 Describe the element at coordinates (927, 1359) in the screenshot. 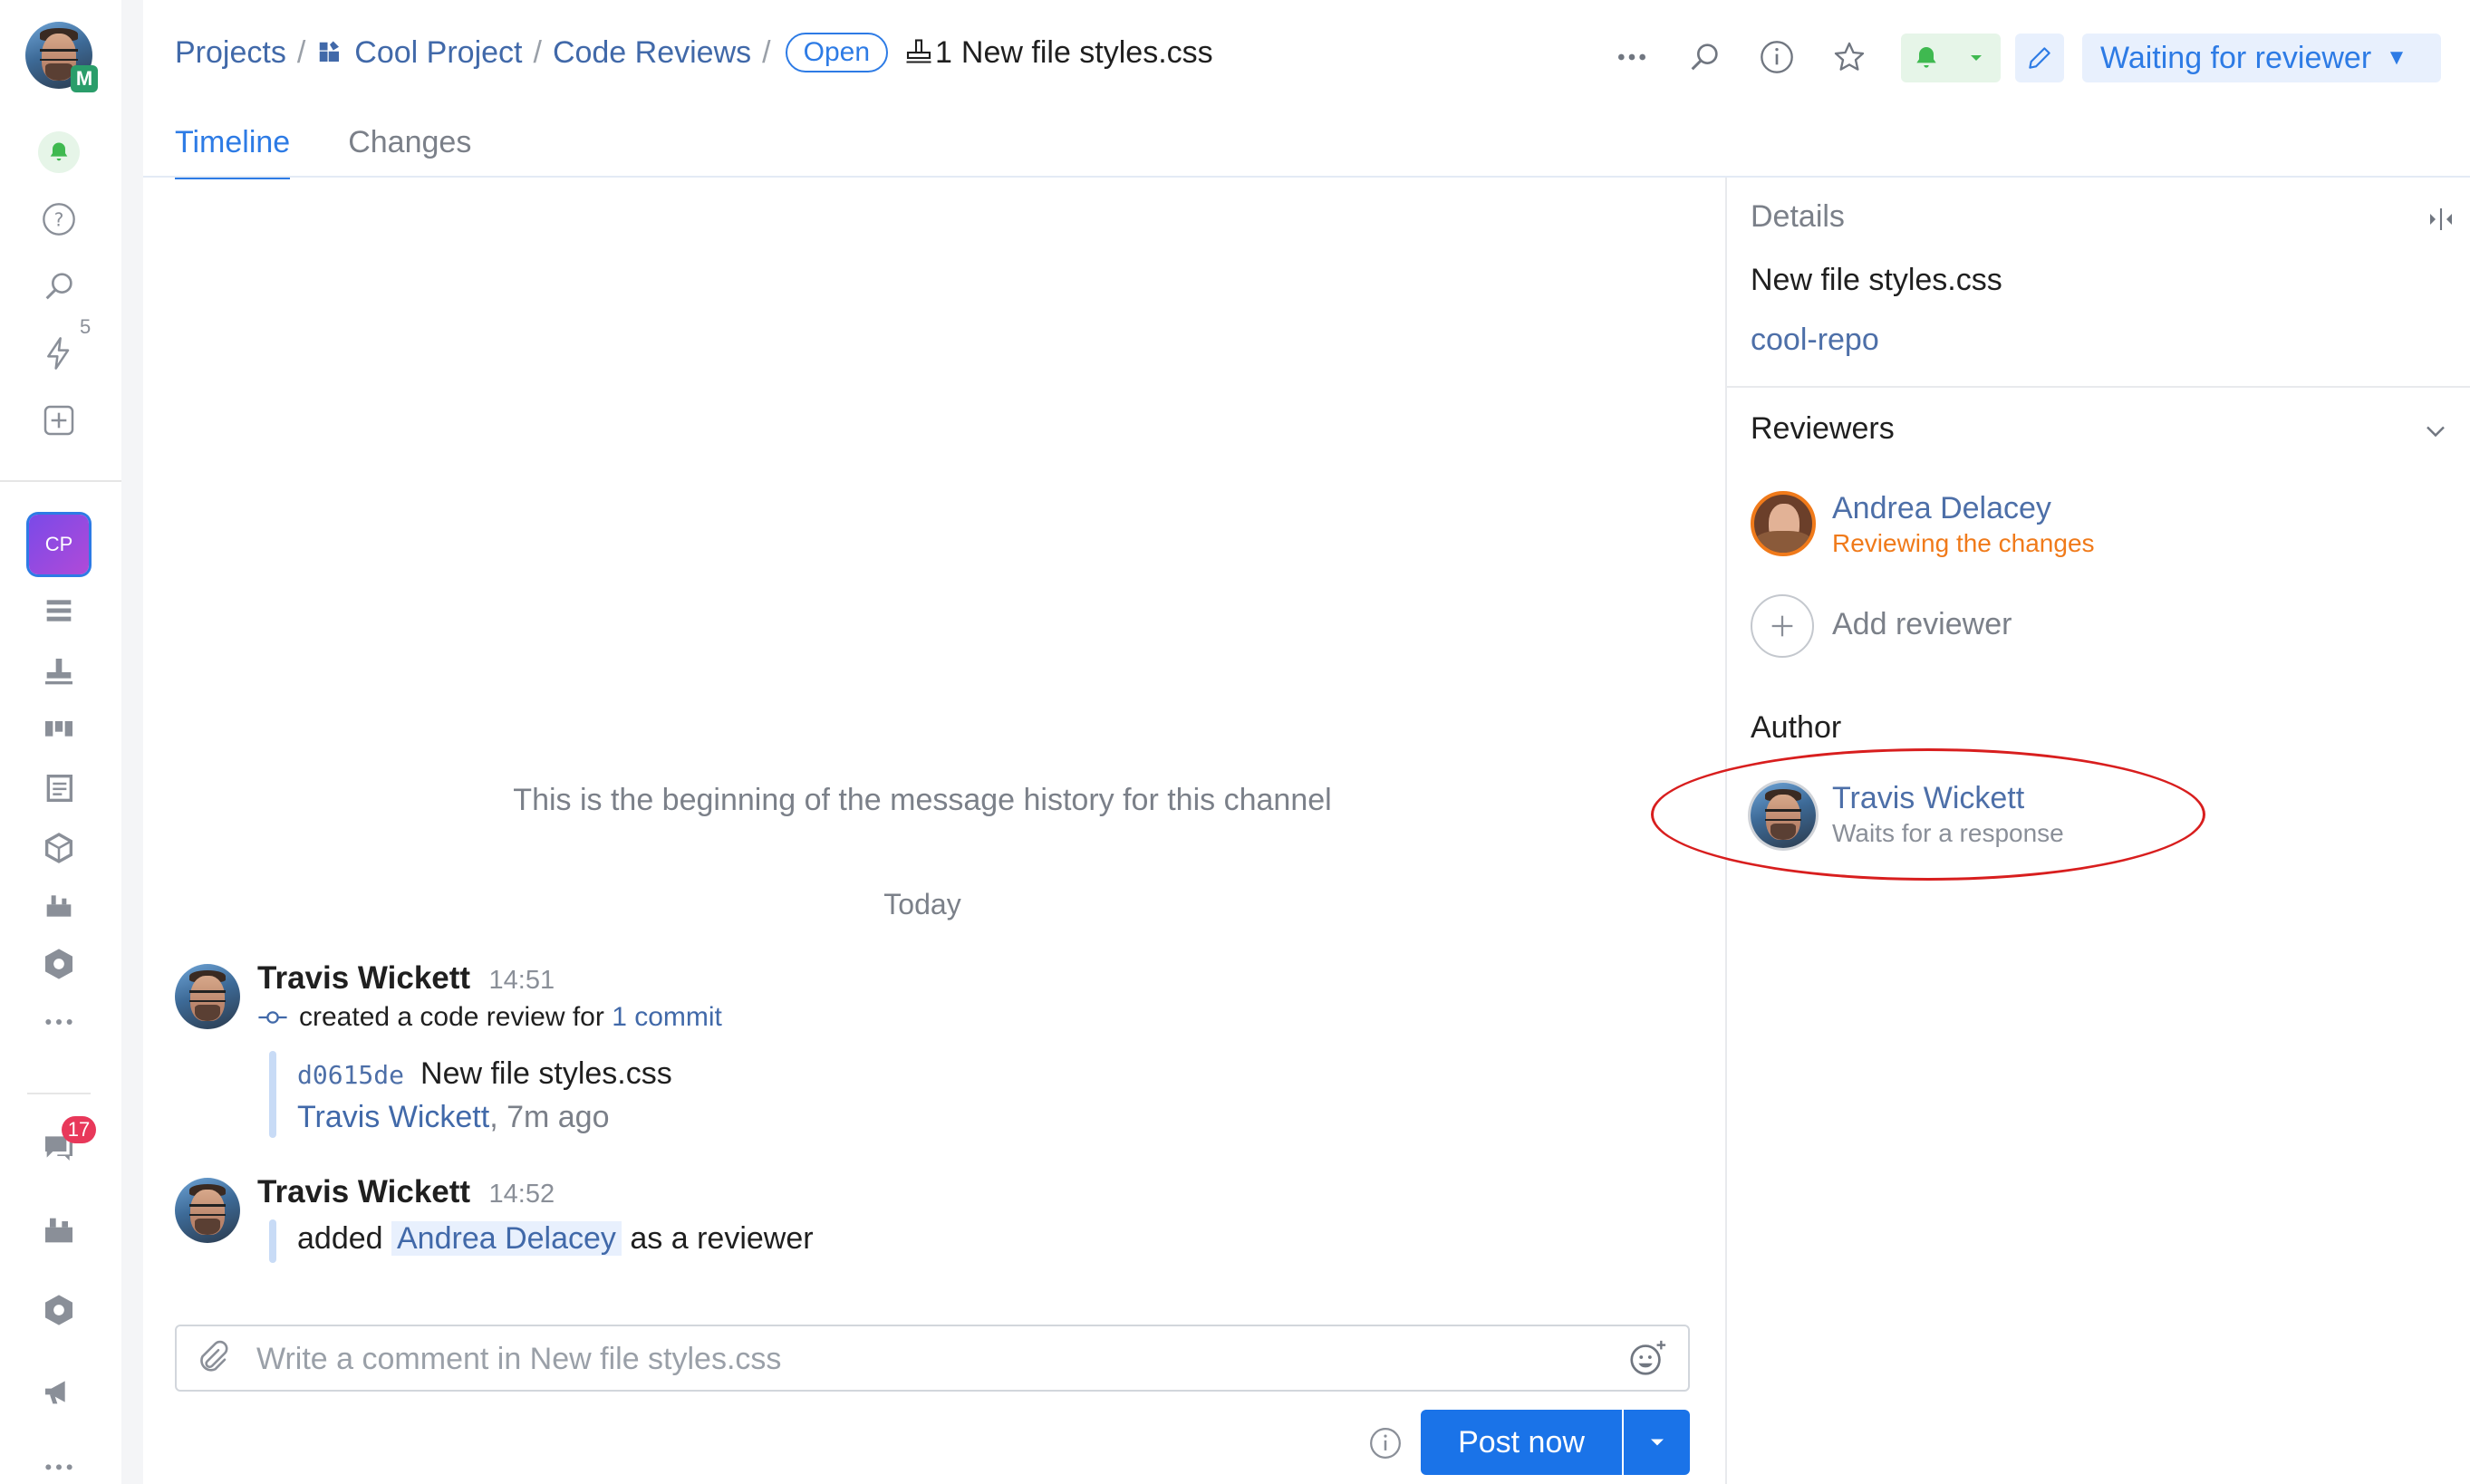

I see `comment-input` at that location.